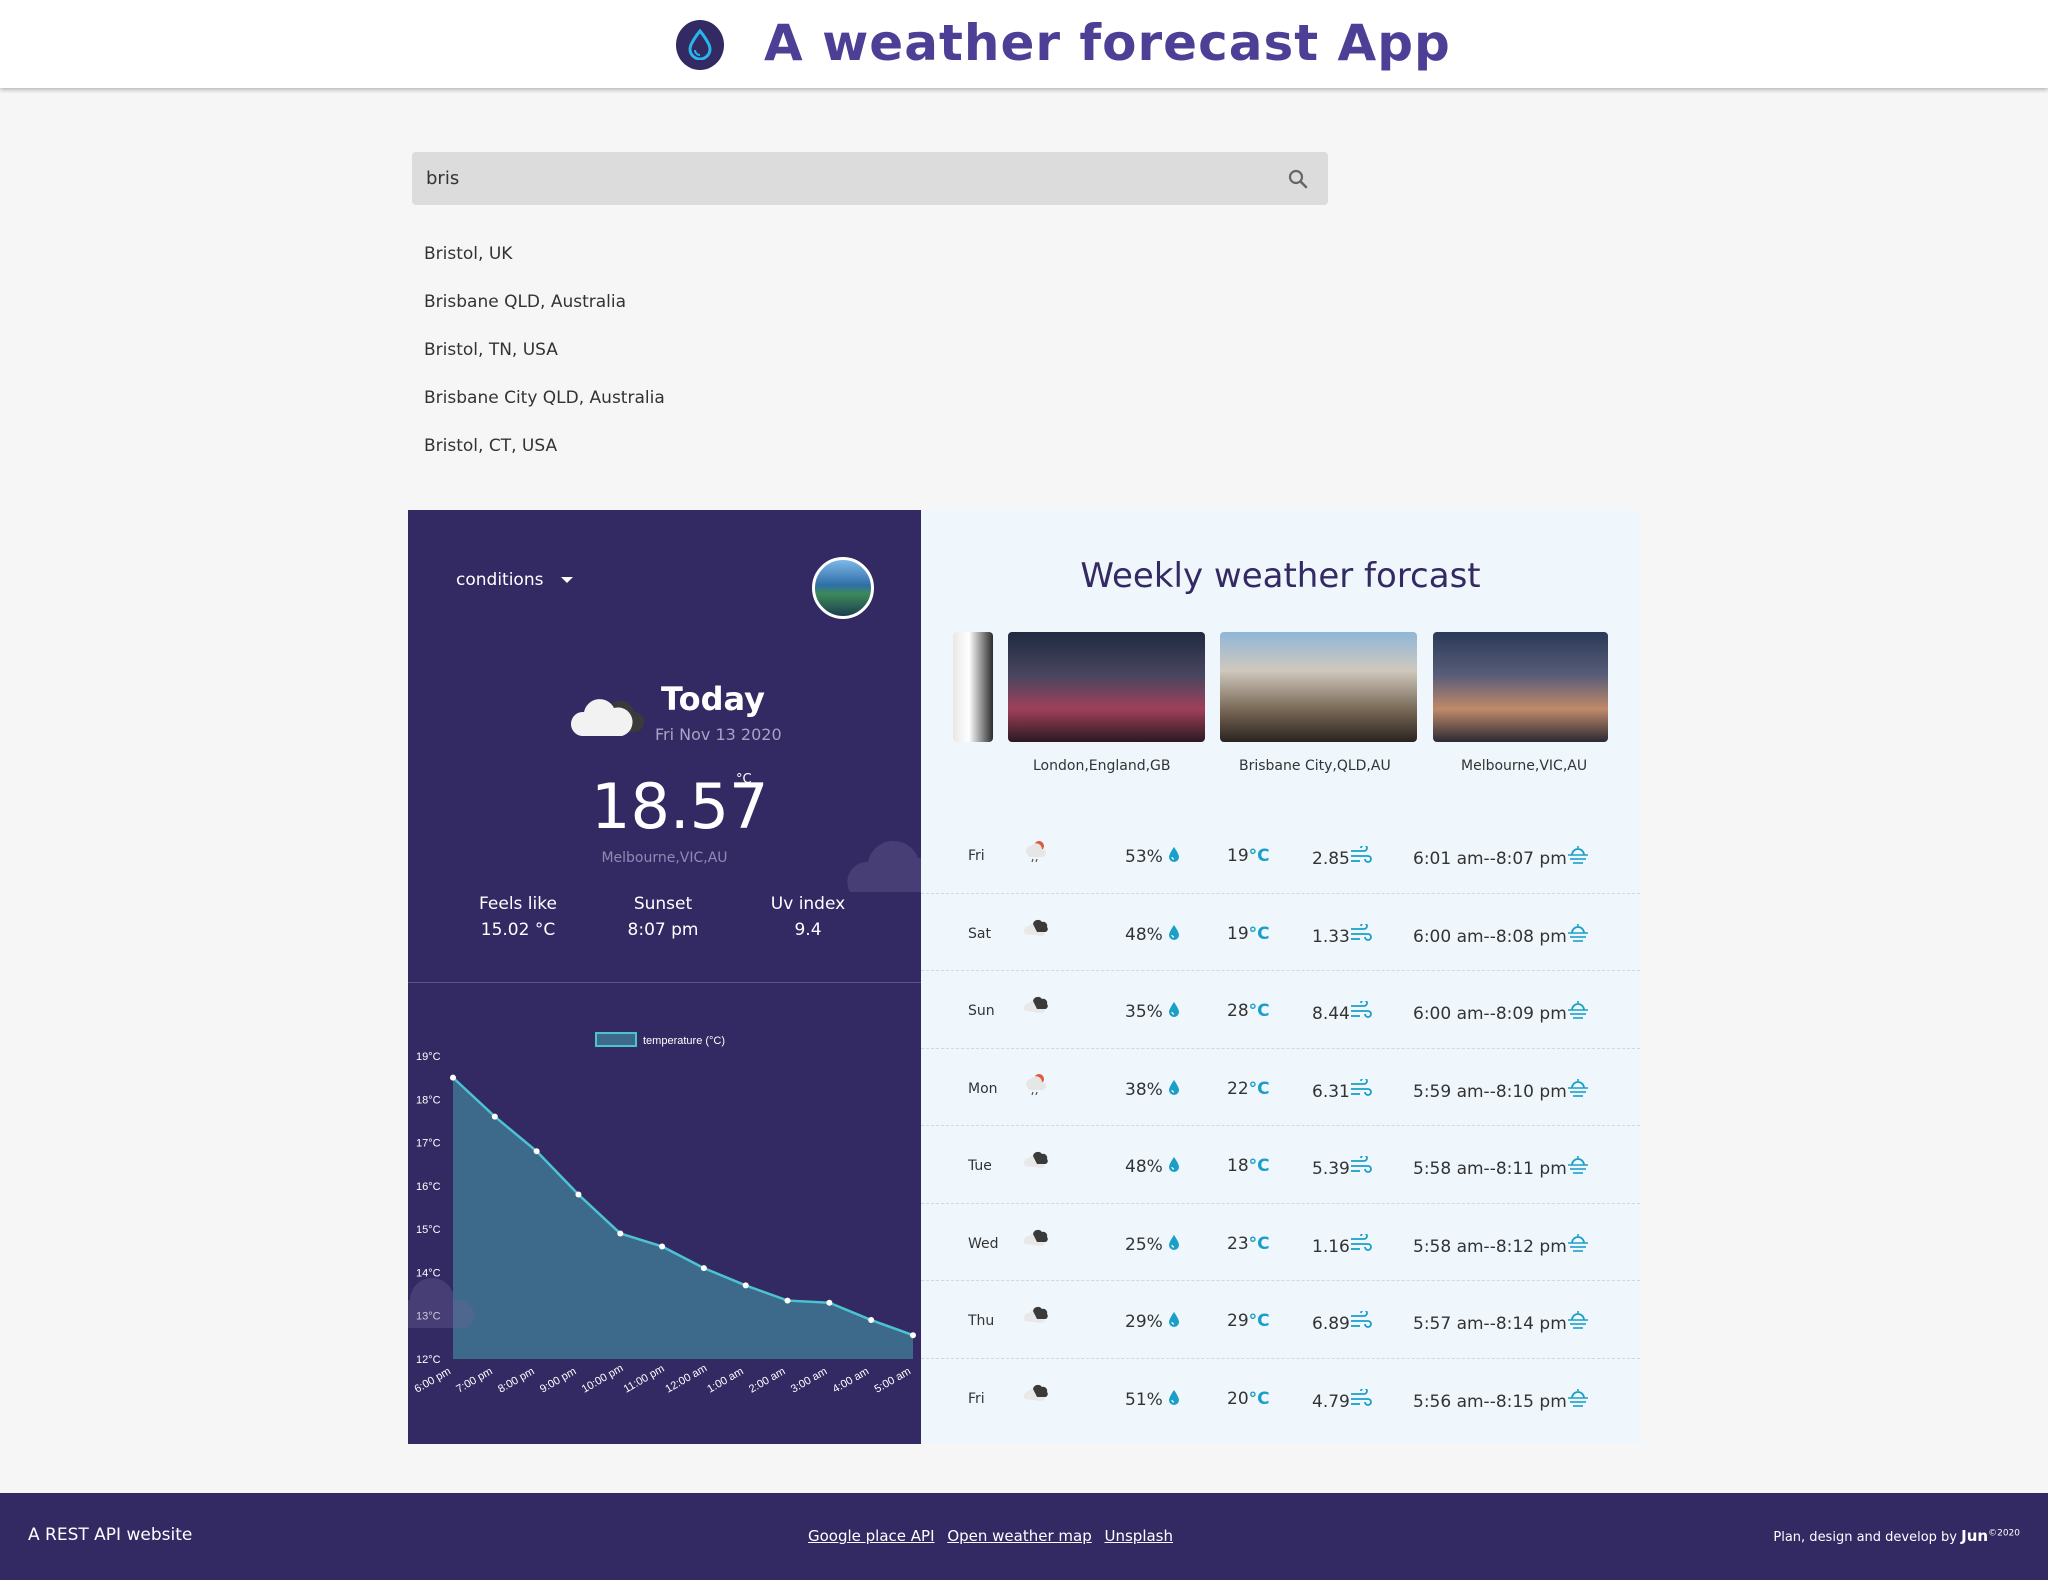 This screenshot has height=1580, width=2048. Describe the element at coordinates (1975, 1536) in the screenshot. I see `brand-name: Jun` at that location.